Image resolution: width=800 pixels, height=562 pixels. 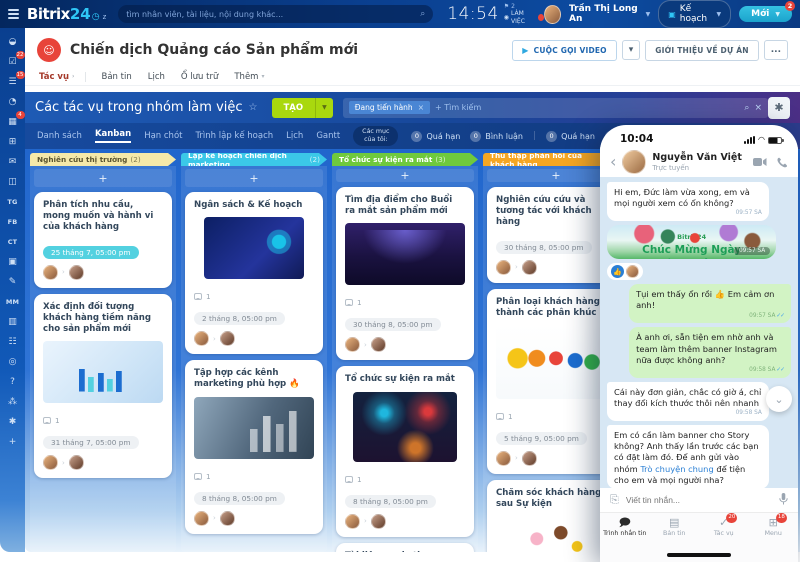 What do you see at coordinates (389, 107) in the screenshot?
I see `filter-tag: Đang tiến hành ×` at bounding box center [389, 107].